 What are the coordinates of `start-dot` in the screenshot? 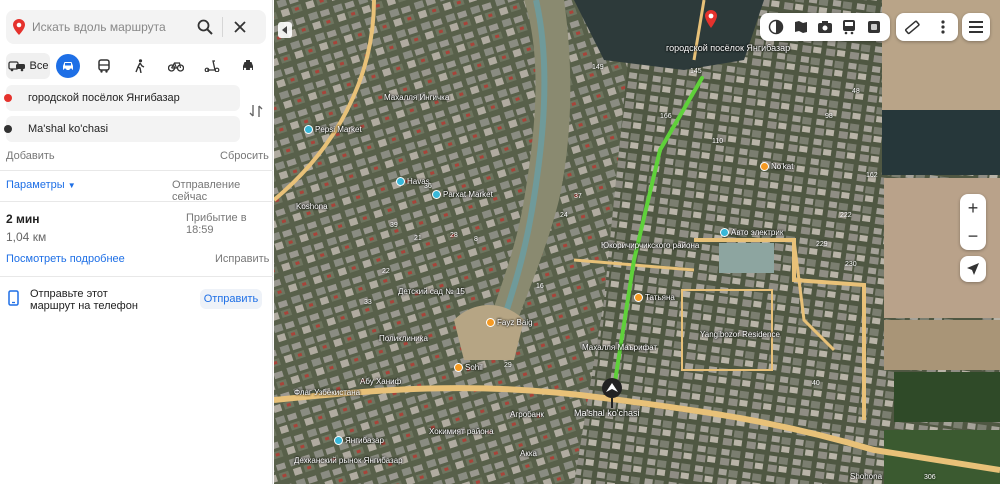 It's located at (8, 98).